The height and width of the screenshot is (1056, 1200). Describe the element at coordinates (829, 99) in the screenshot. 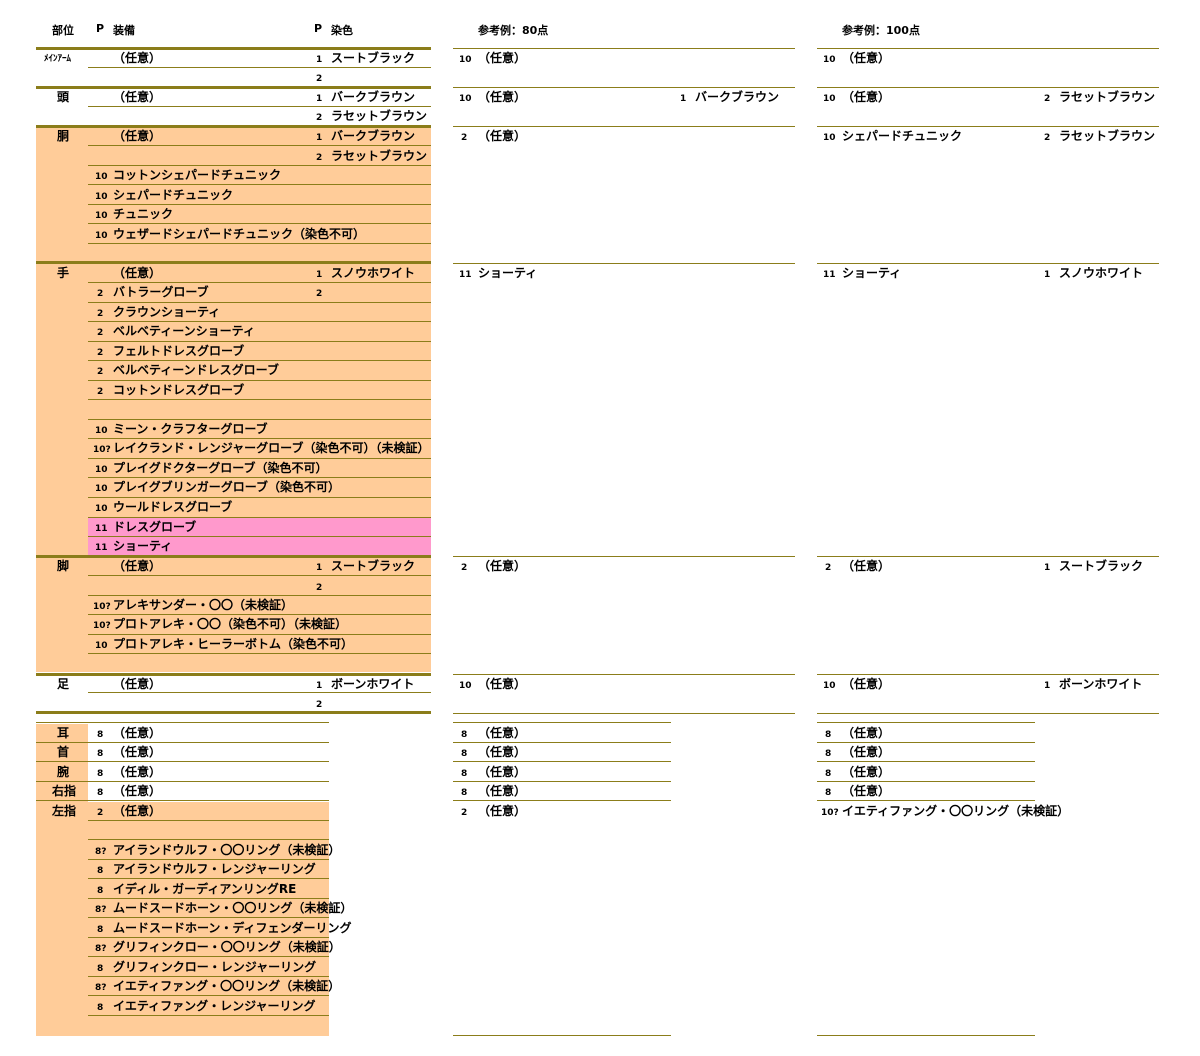

I see `ex100-points: 10` at that location.